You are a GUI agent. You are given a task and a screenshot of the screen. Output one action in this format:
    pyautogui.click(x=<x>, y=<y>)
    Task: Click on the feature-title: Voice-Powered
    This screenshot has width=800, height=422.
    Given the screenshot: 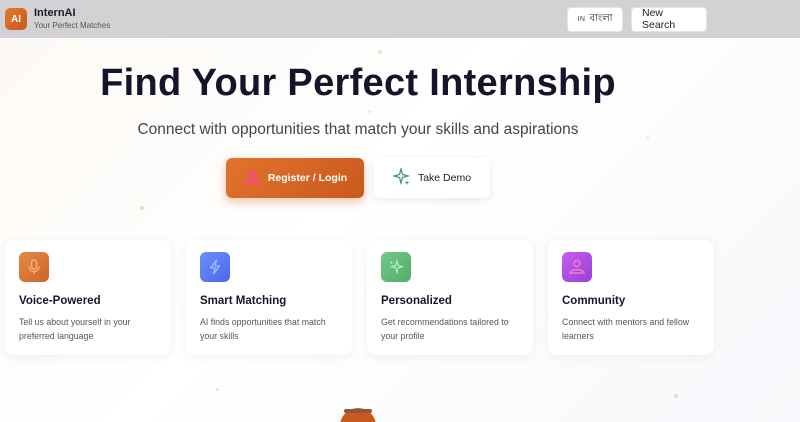 What is the action you would take?
    pyautogui.click(x=60, y=301)
    